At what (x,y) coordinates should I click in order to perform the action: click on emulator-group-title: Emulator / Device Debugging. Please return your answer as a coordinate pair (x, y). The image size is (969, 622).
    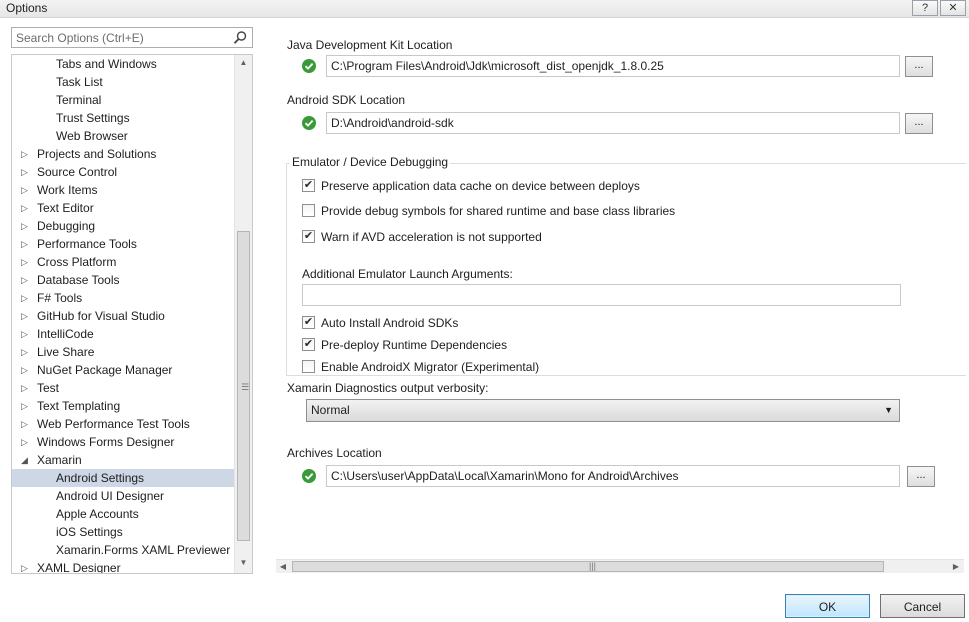
    Looking at the image, I should click on (370, 162).